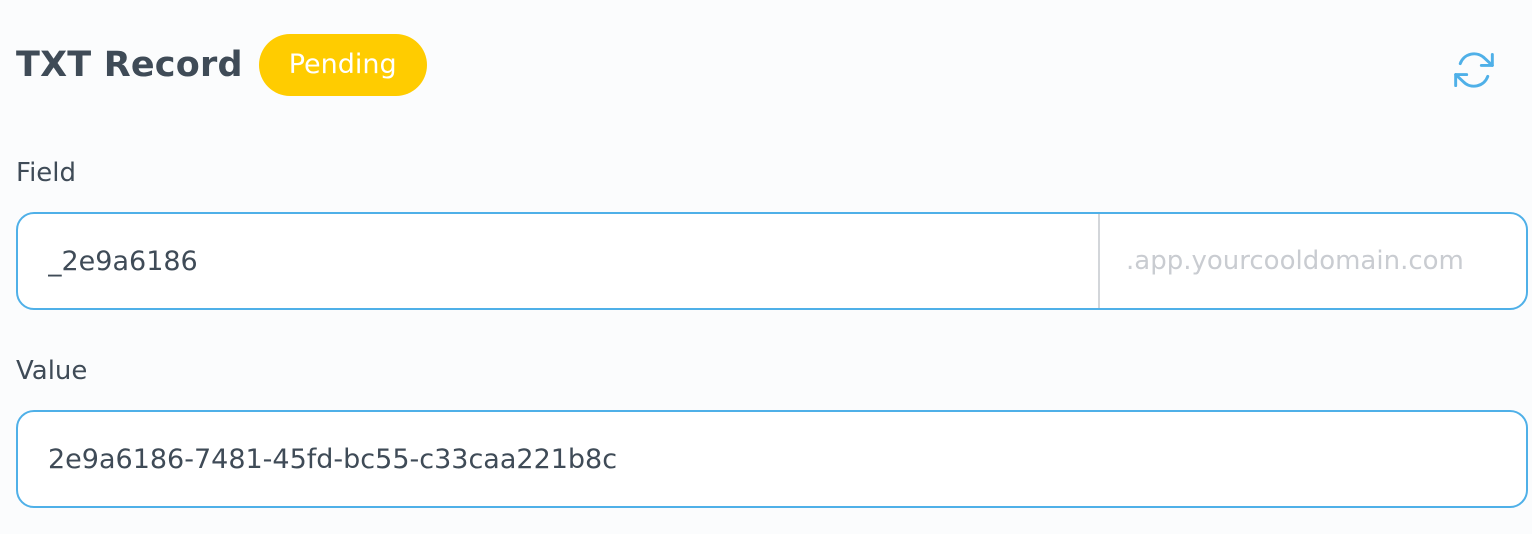 The width and height of the screenshot is (1532, 534). I want to click on field-input, so click(558, 261).